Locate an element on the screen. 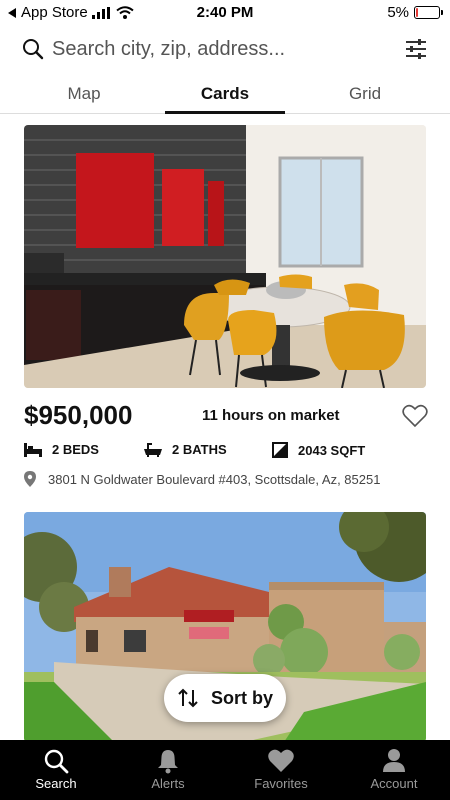 The width and height of the screenshot is (450, 800). tab-grid: Grid is located at coordinates (365, 99).